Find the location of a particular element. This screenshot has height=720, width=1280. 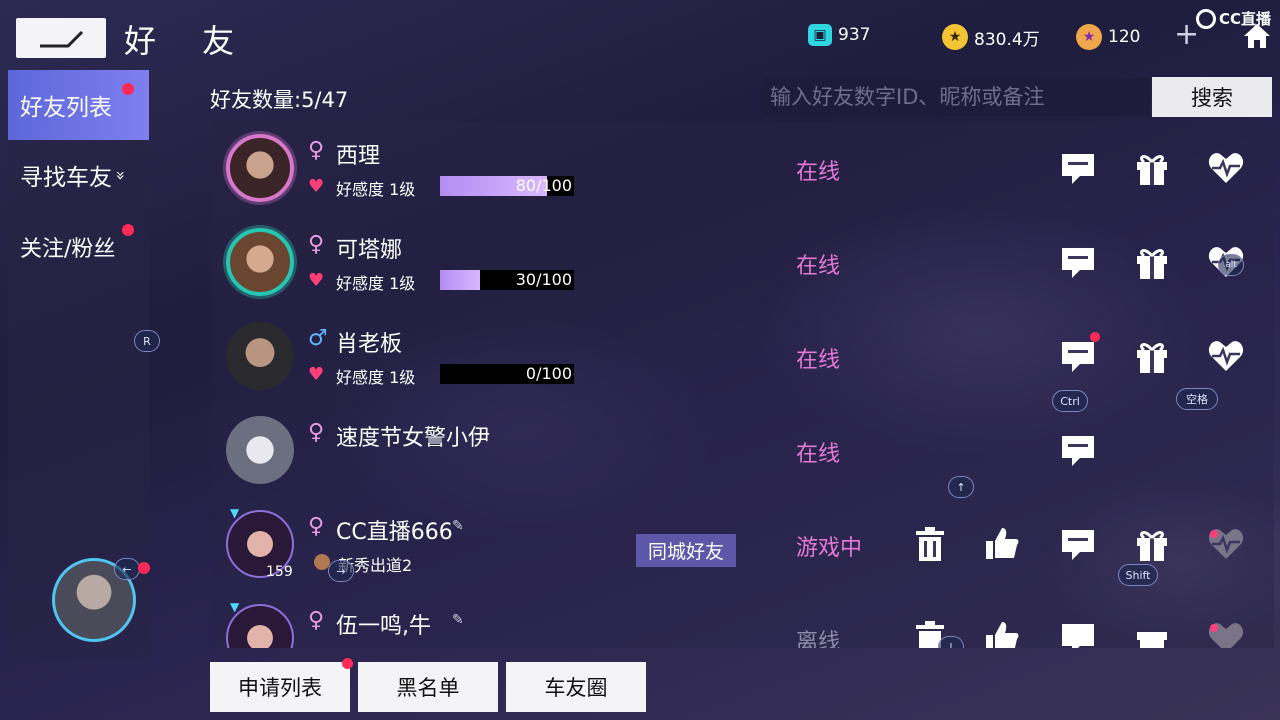

gem-value: 120 is located at coordinates (1124, 37).